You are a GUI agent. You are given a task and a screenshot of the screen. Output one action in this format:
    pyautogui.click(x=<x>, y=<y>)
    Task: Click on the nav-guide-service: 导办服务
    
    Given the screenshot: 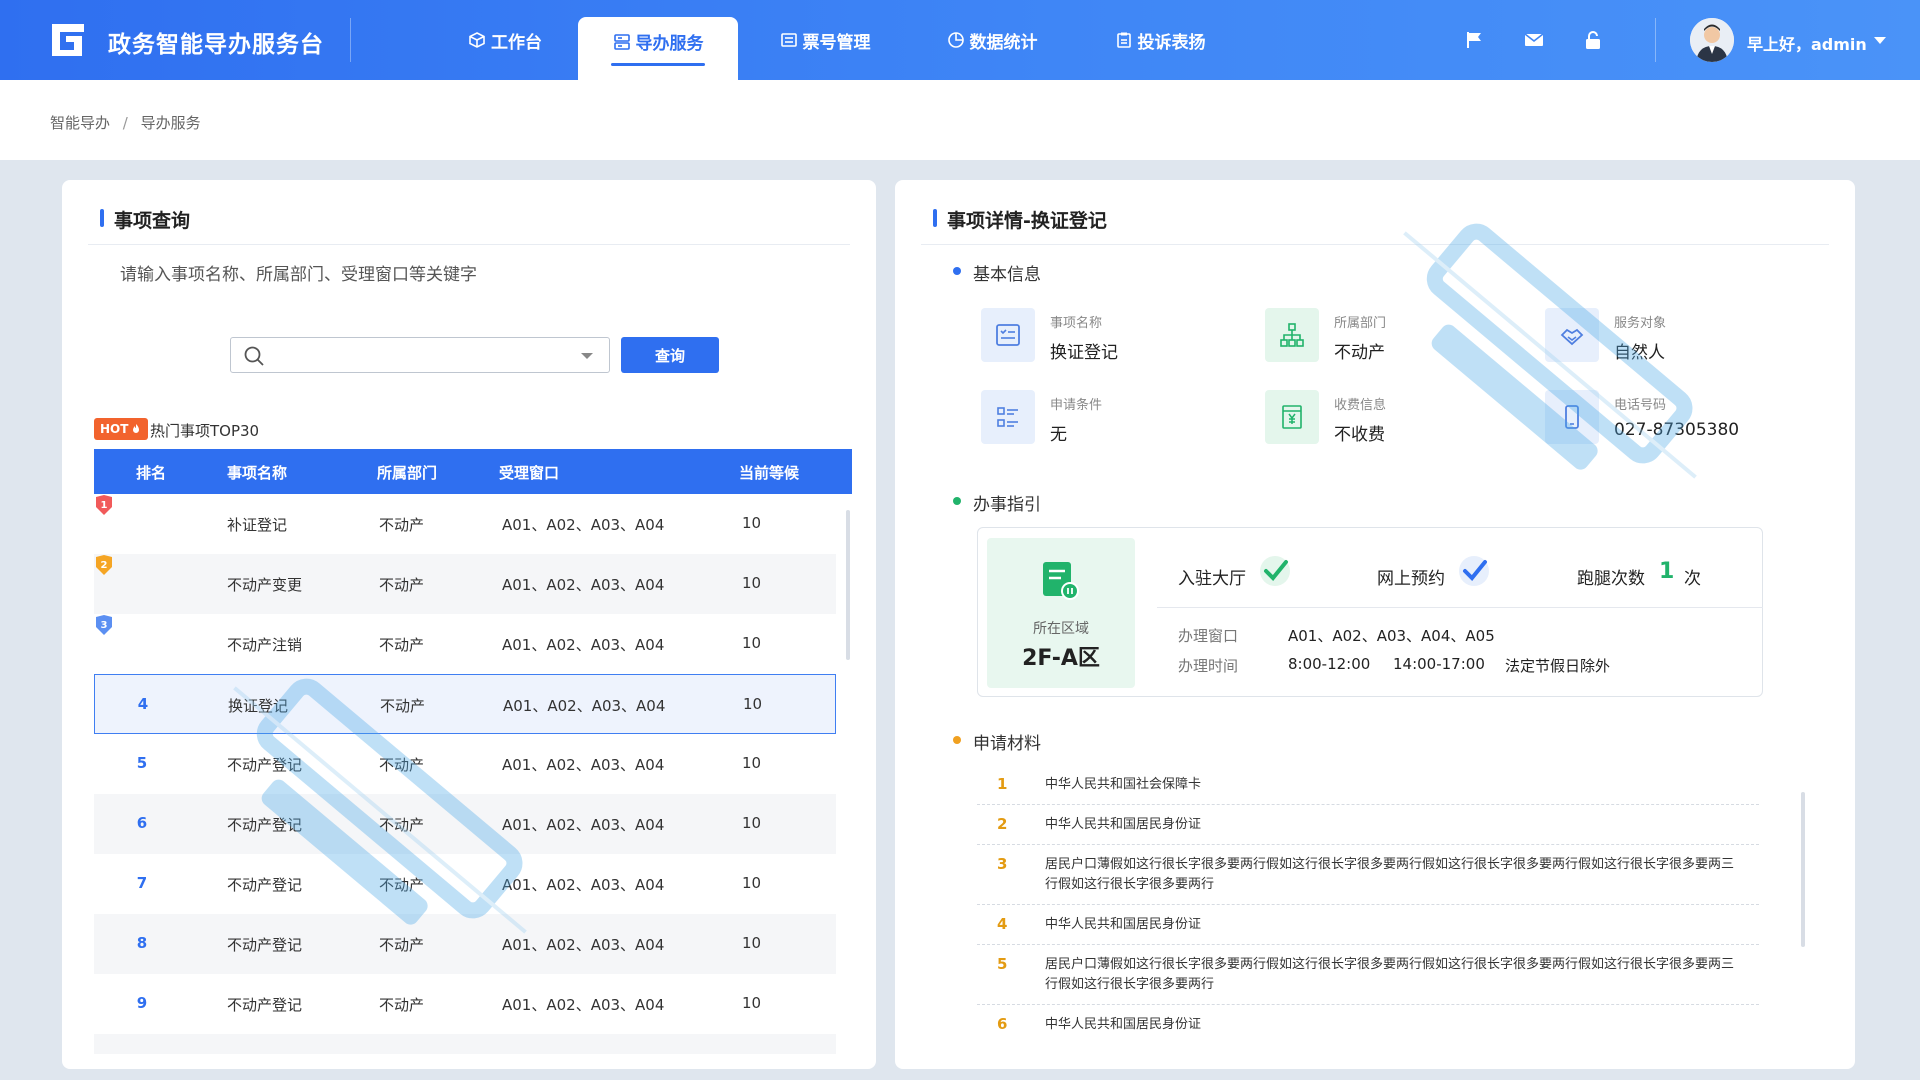 What is the action you would take?
    pyautogui.click(x=658, y=48)
    